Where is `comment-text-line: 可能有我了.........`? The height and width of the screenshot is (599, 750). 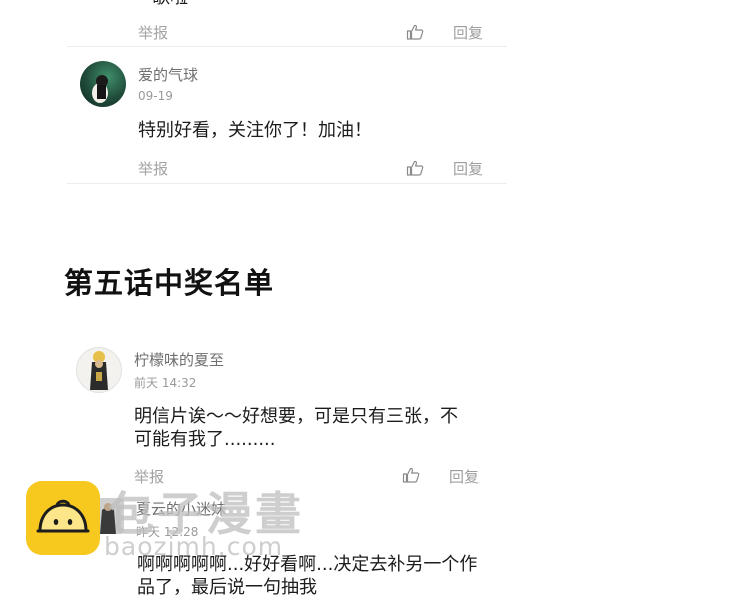
comment-text-line: 可能有我了......... is located at coordinates (205, 439).